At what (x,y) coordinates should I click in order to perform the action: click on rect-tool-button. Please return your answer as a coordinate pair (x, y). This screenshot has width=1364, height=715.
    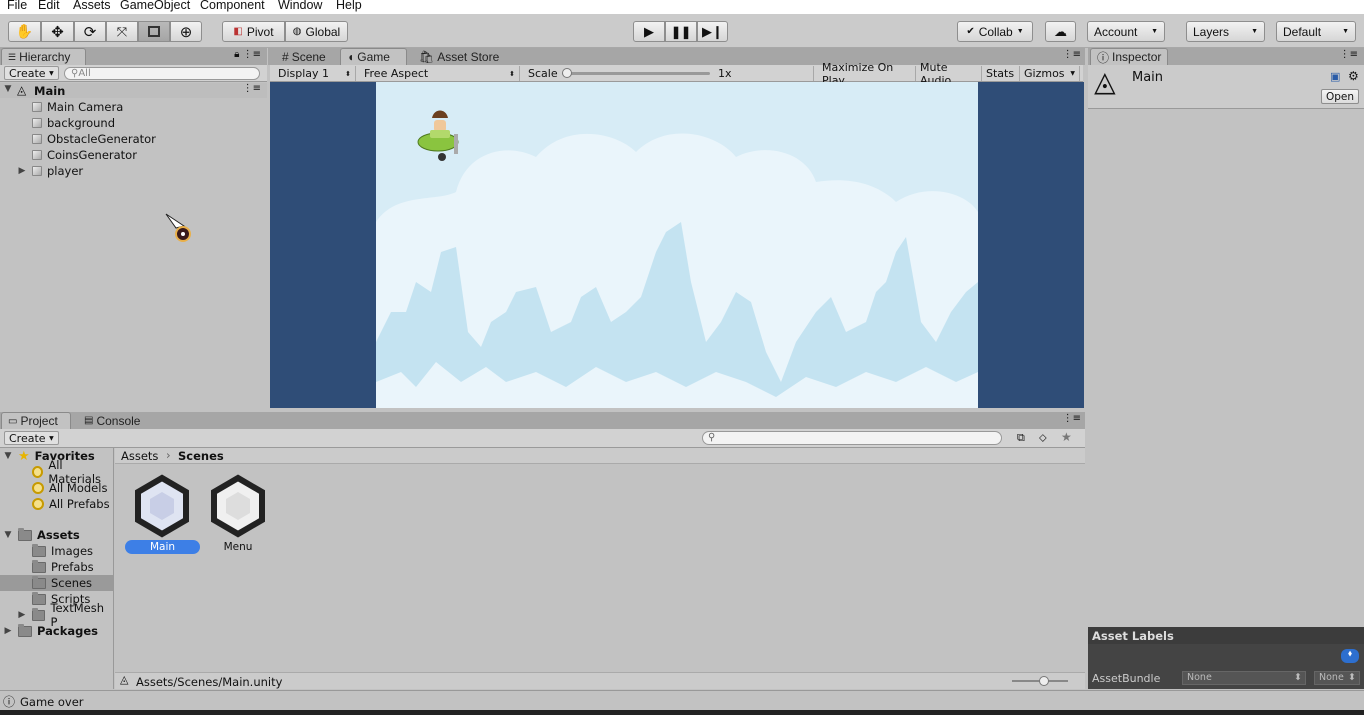
    Looking at the image, I should click on (154, 31).